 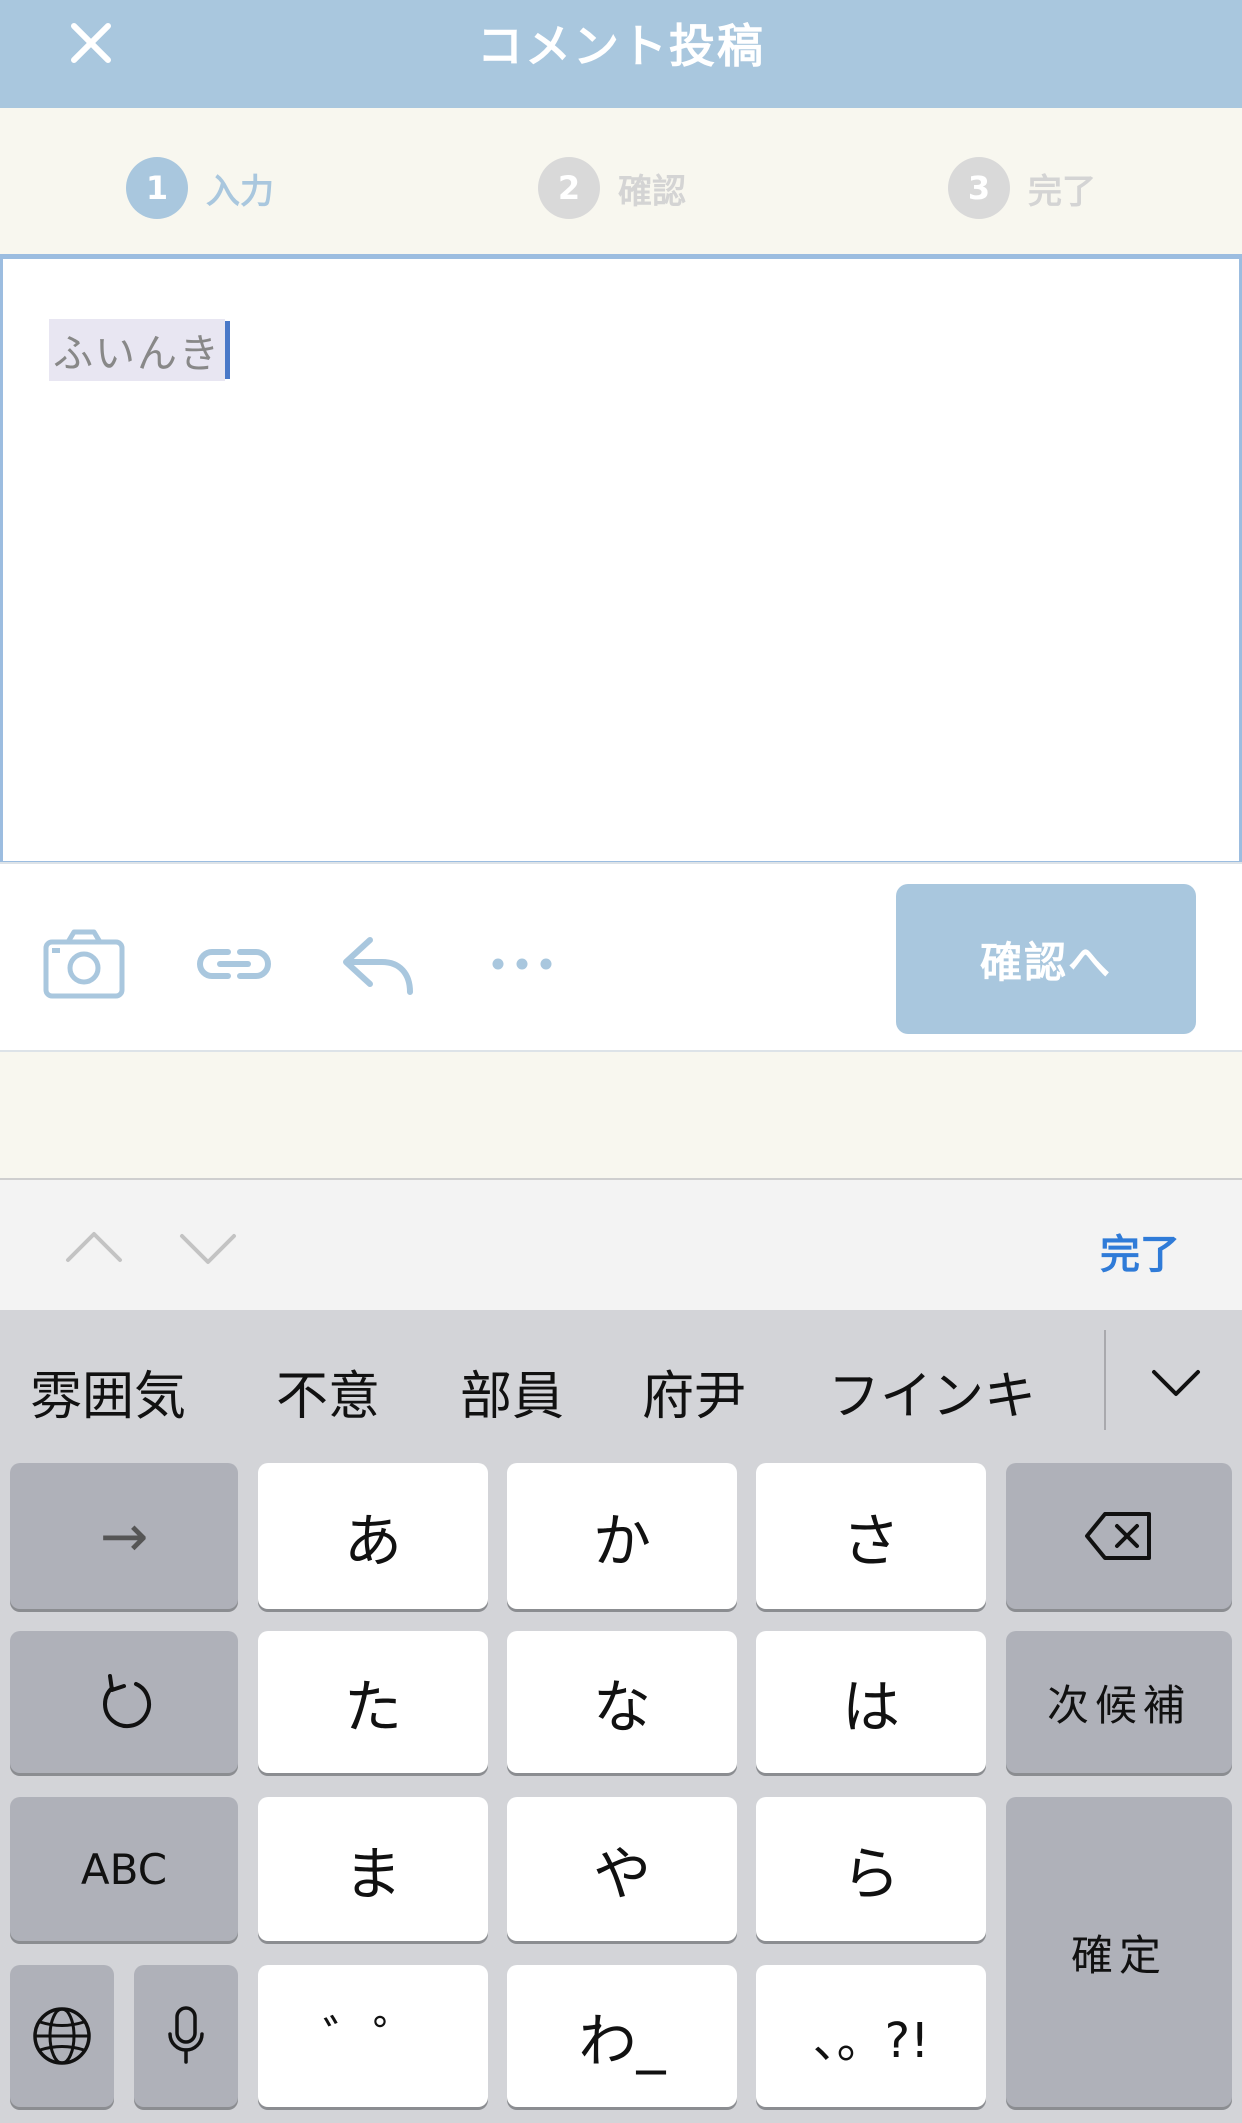 I want to click on key-label: や, so click(x=621, y=1874).